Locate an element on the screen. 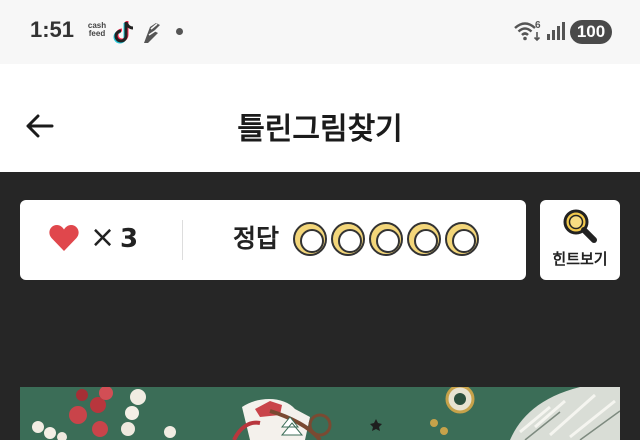 The width and height of the screenshot is (640, 440). heart-icon is located at coordinates (64, 238).